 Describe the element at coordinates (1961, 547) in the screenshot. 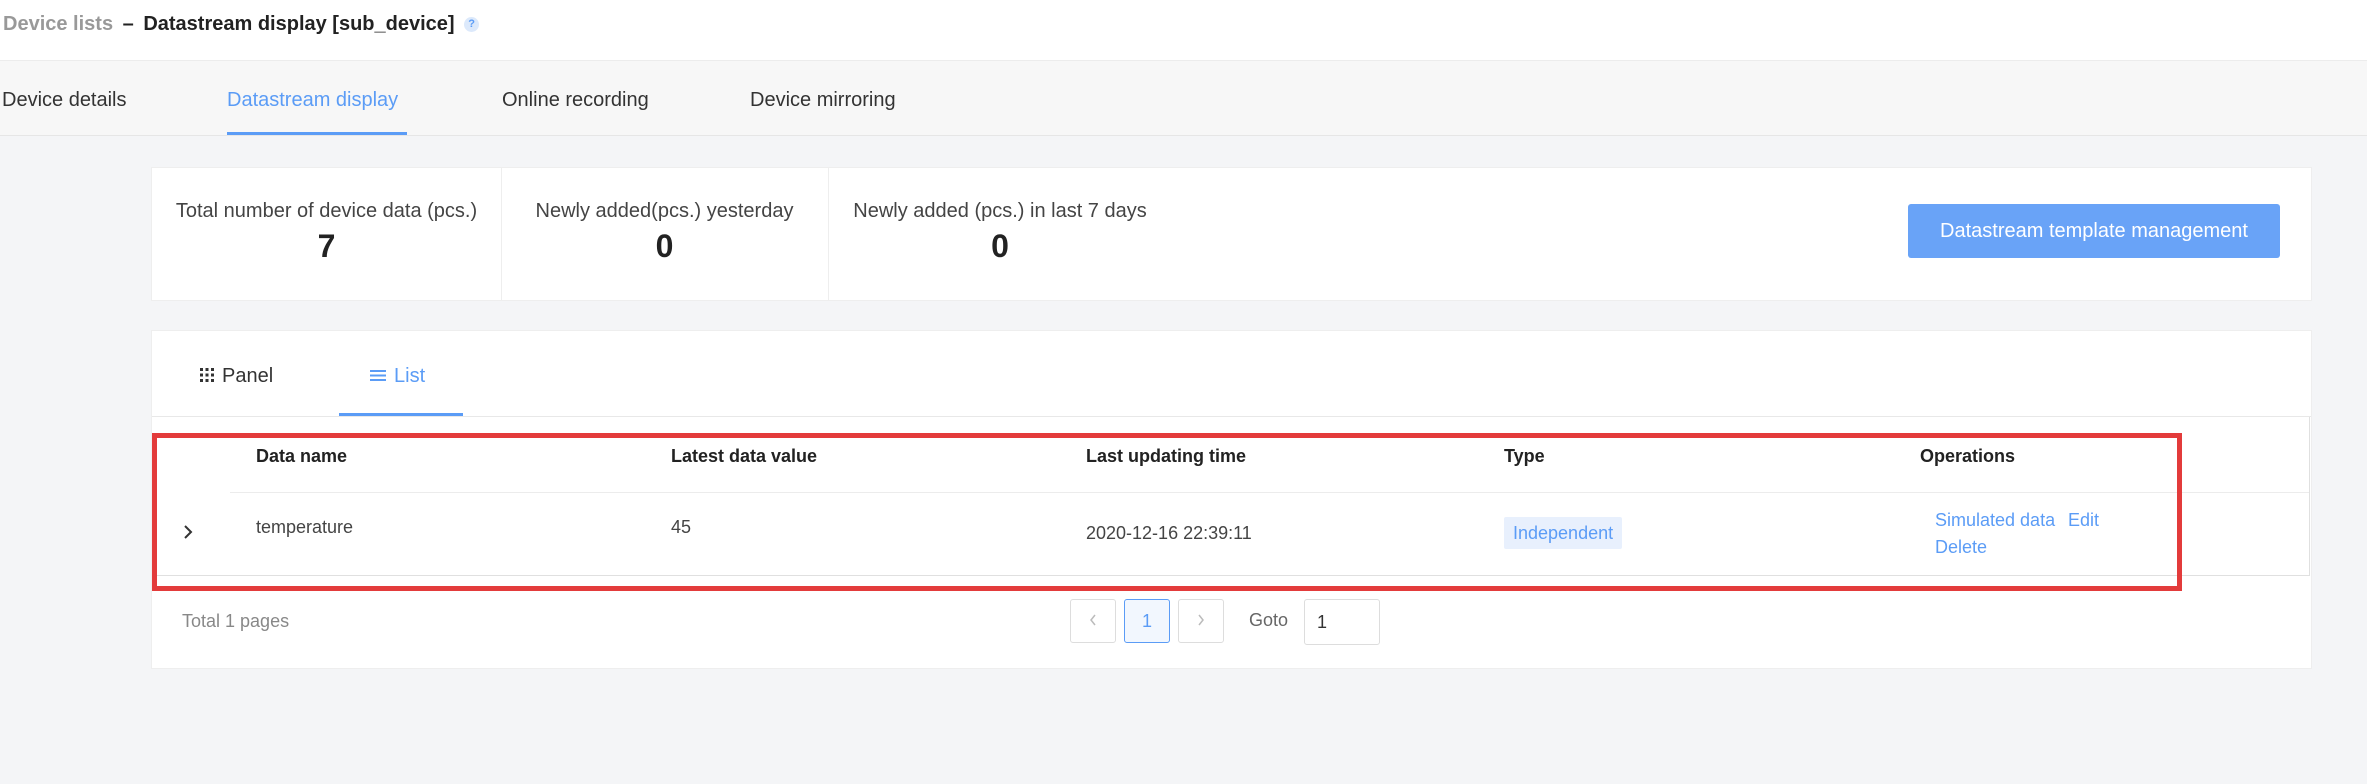

I see `delete-link: Delete` at that location.